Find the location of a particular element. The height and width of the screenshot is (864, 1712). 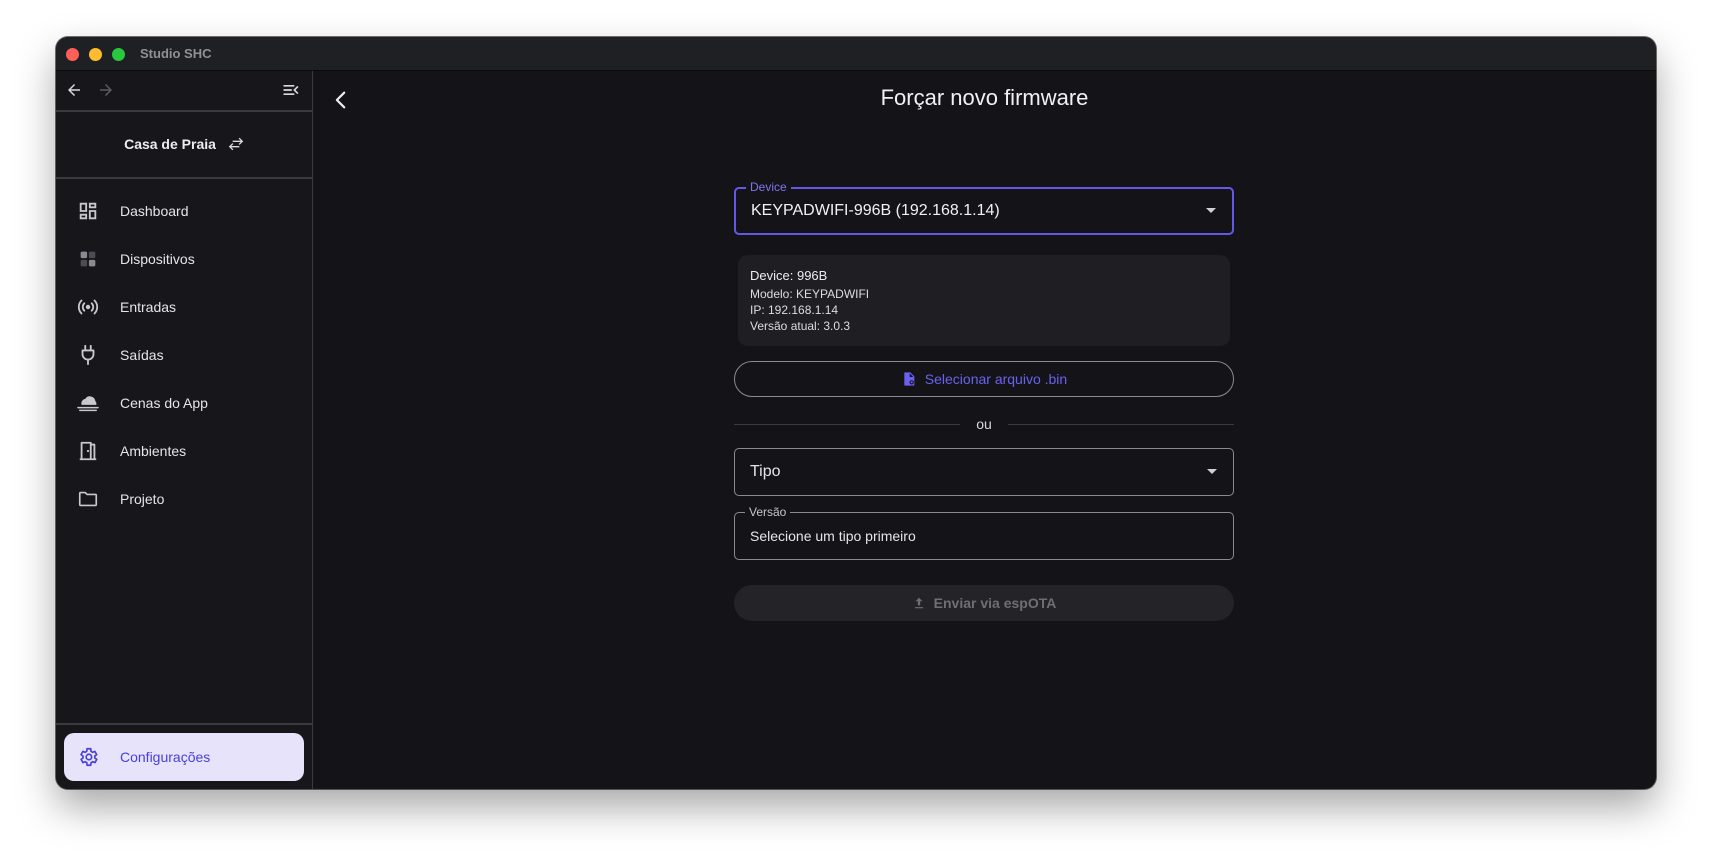

info-version: Versão atual: 3.0.3 is located at coordinates (800, 326).